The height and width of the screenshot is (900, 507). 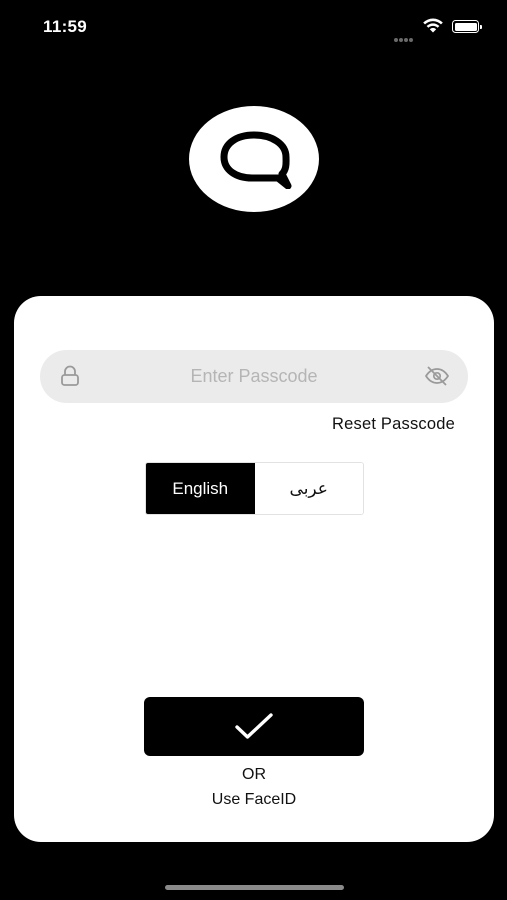 What do you see at coordinates (200, 488) in the screenshot?
I see `language-option-english: English` at bounding box center [200, 488].